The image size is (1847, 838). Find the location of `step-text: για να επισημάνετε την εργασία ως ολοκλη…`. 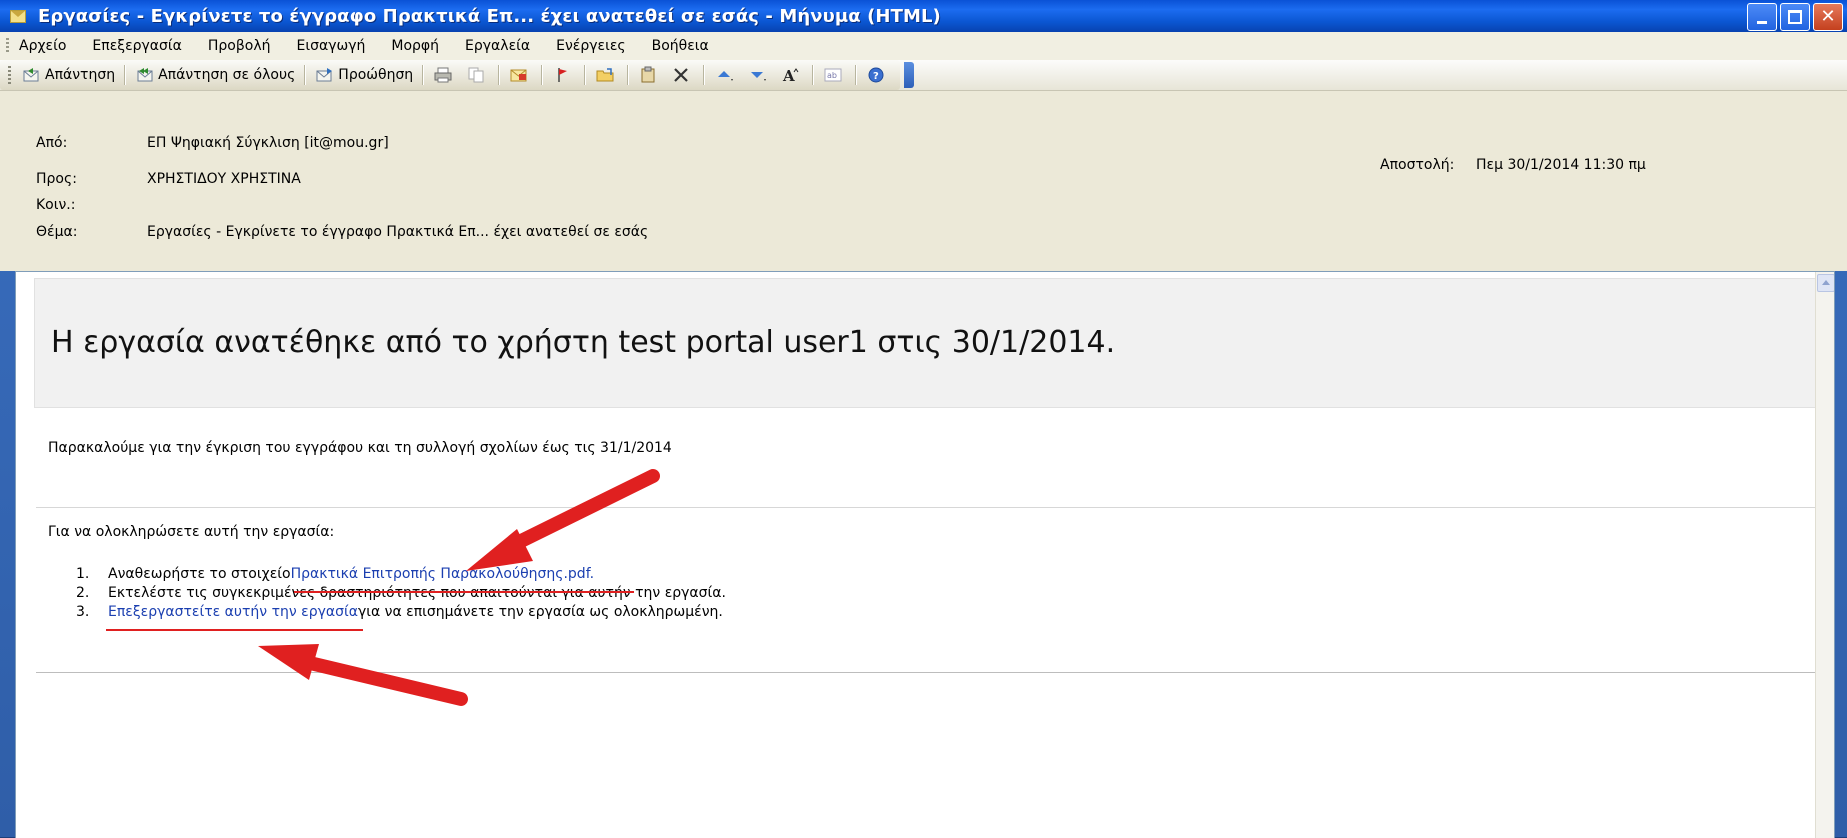

step-text: για να επισημάνετε την εργασία ως ολοκλη… is located at coordinates (540, 612).